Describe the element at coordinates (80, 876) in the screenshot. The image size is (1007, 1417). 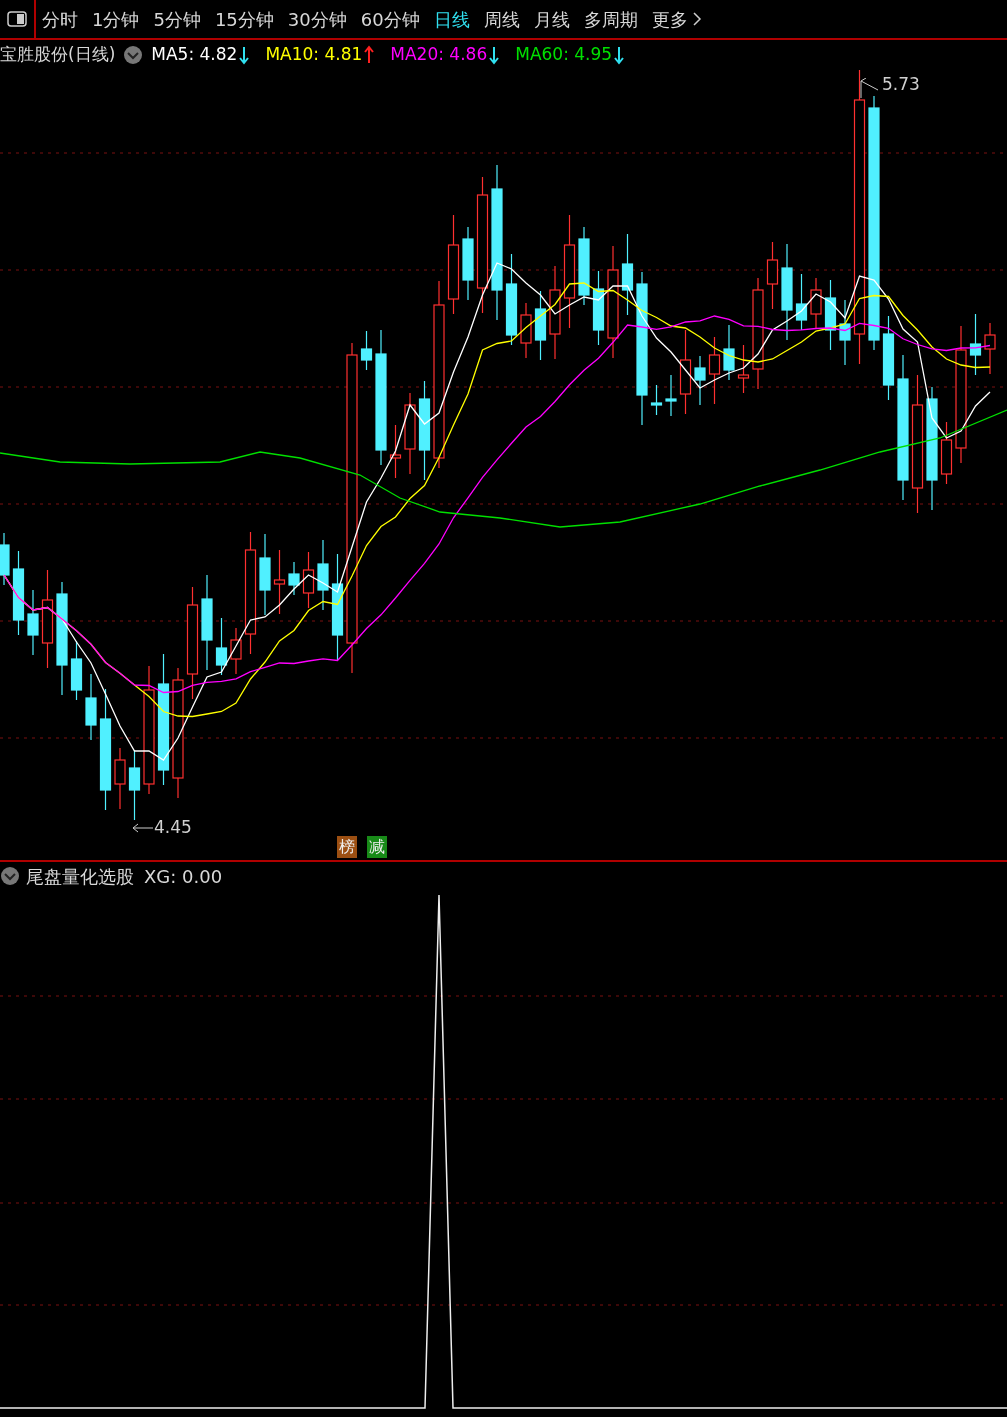
I see `indicator-title: 尾盘量化选股` at that location.